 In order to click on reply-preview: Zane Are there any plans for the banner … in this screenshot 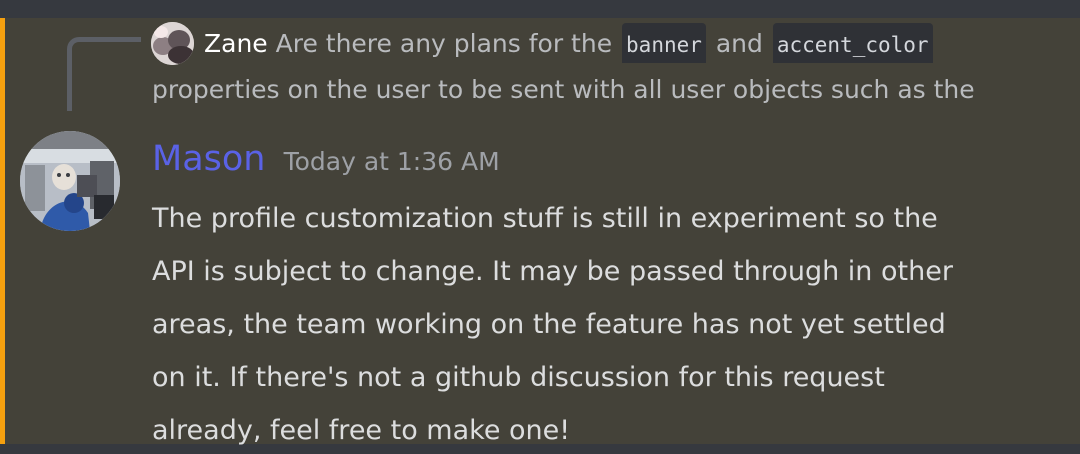, I will do `click(619, 43)`.